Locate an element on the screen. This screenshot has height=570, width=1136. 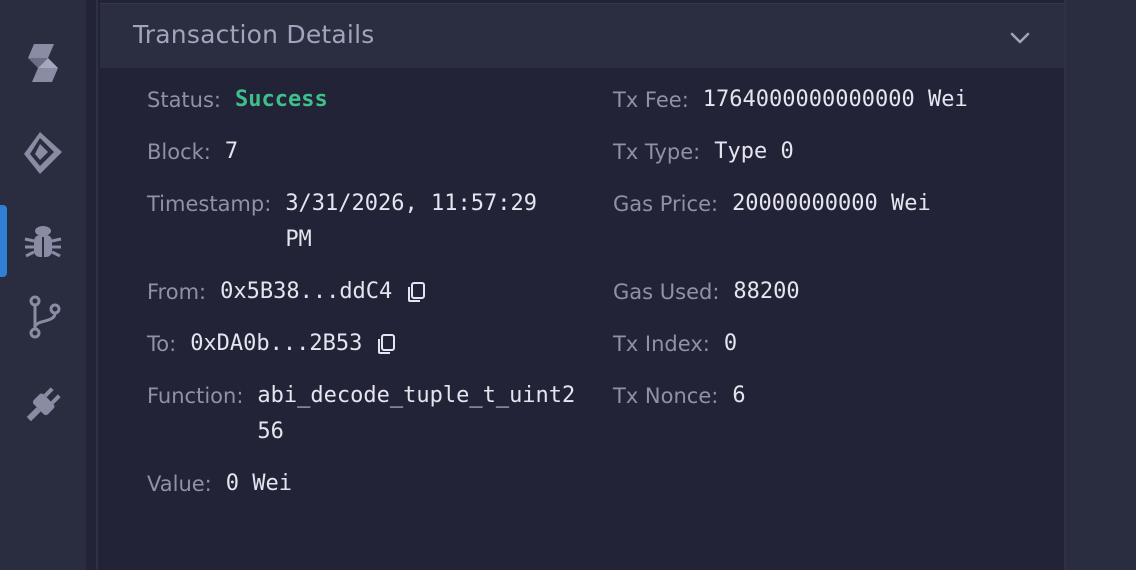
block-field: Block: 7 is located at coordinates (192, 152).